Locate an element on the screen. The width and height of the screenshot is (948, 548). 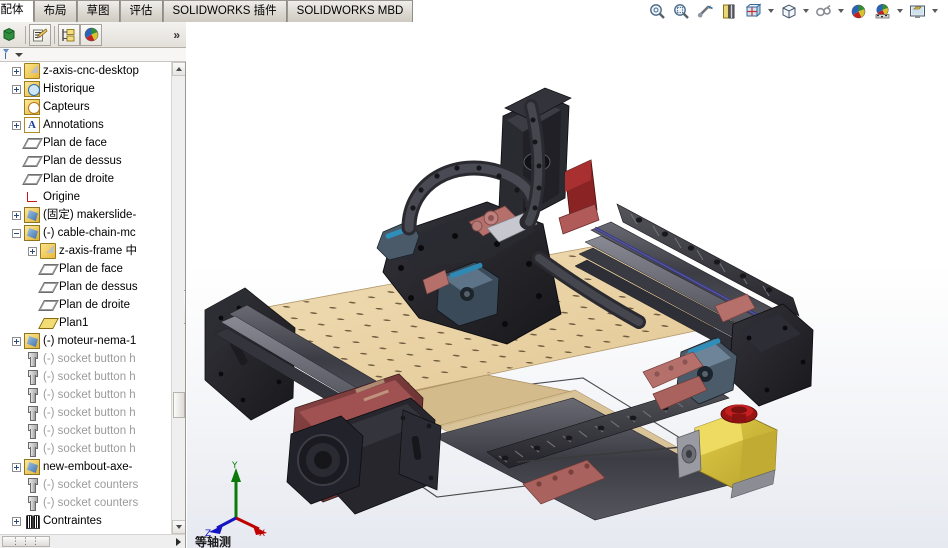
tree-item-label: (-) moteur-nema-1 is located at coordinates (90, 341).